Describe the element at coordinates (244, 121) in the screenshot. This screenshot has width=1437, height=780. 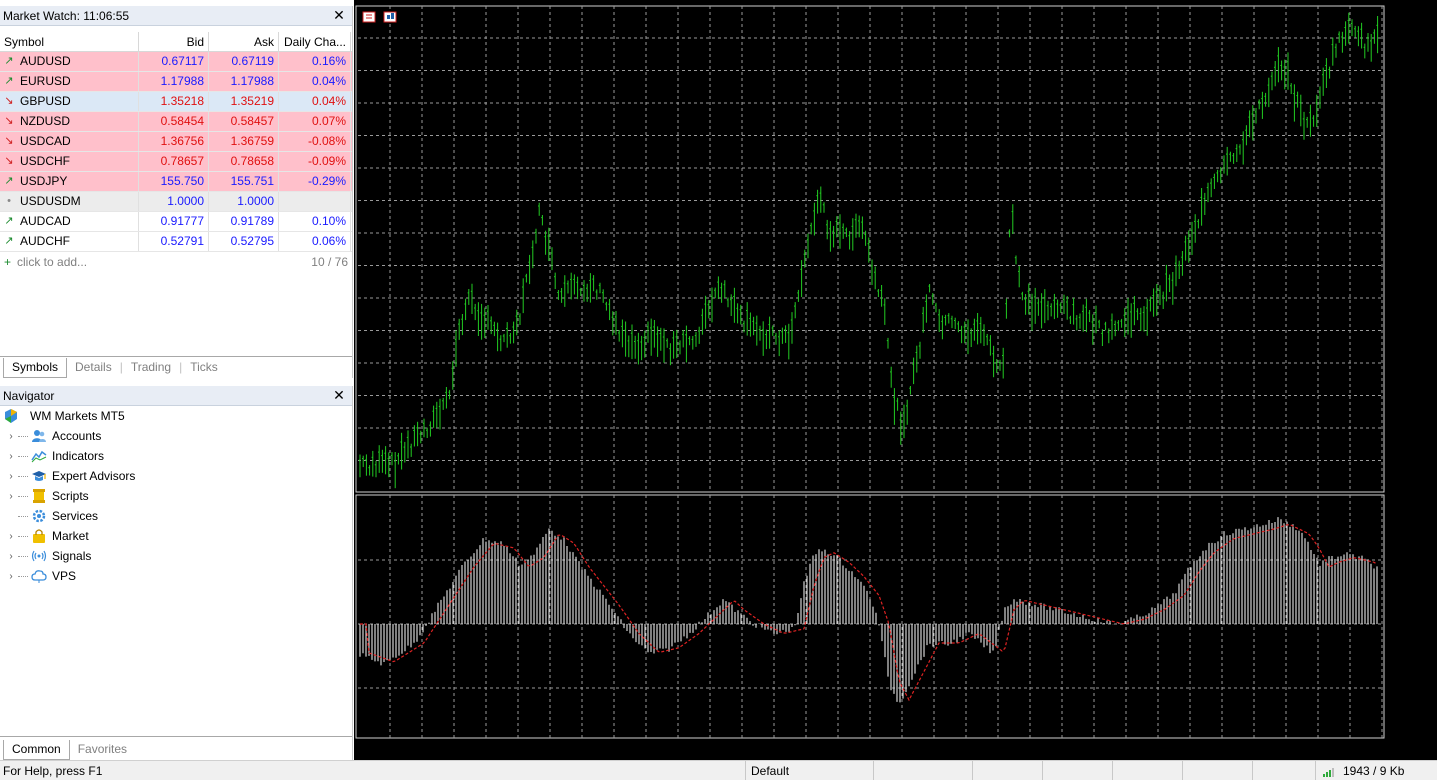
I see `ask-cell: 0.58457` at that location.